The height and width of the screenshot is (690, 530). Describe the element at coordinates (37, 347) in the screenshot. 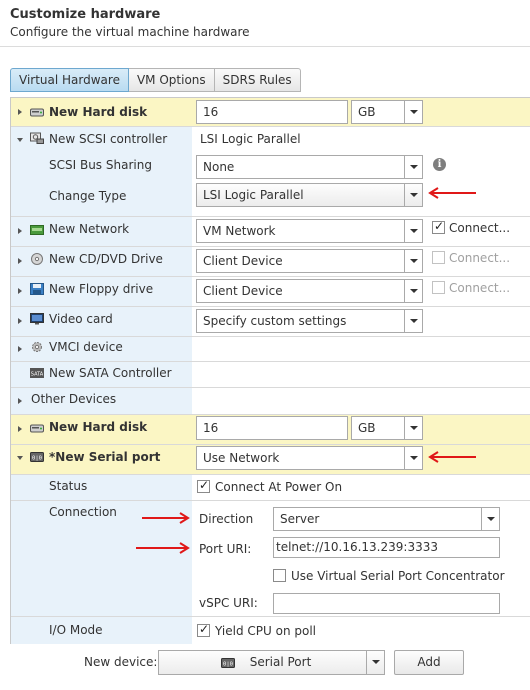

I see `vmci-gear-icon` at that location.